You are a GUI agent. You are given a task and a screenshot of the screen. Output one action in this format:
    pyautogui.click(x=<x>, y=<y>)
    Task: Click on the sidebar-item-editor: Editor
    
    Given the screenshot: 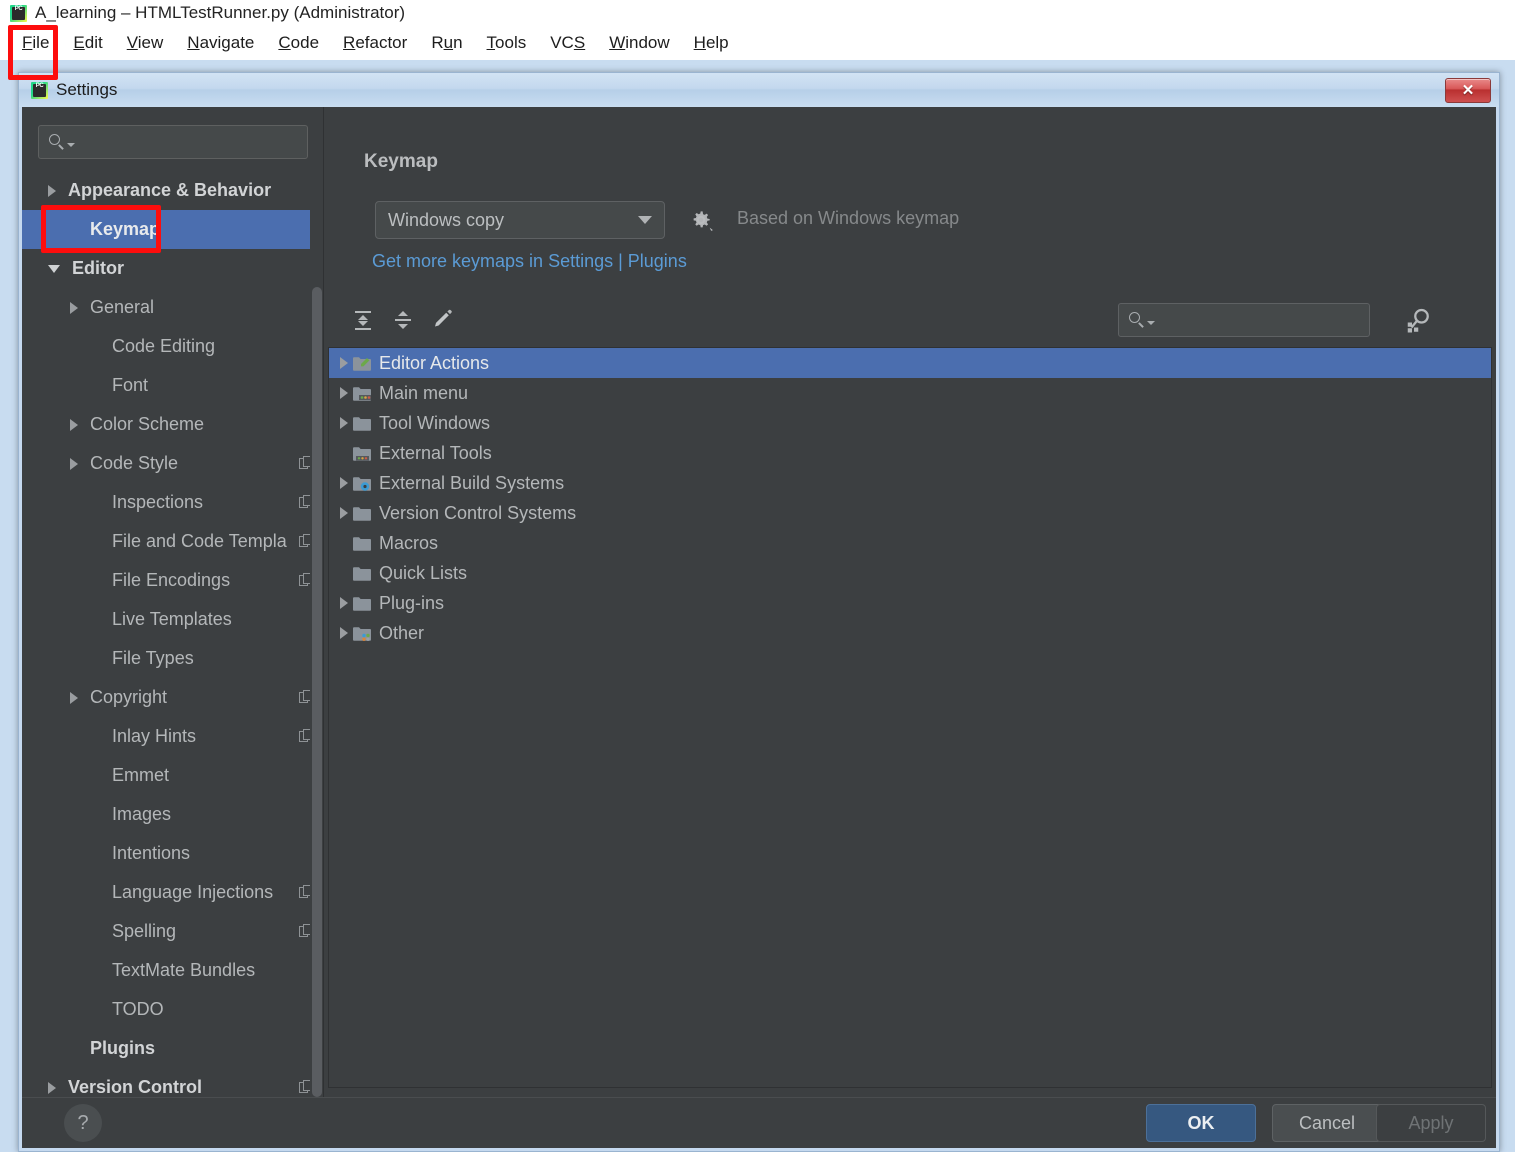 What is the action you would take?
    pyautogui.click(x=173, y=268)
    